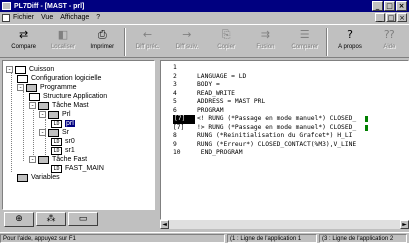 The width and height of the screenshot is (409, 243). What do you see at coordinates (264, 94) in the screenshot?
I see `code-line: 4 READ_WRITE` at bounding box center [264, 94].